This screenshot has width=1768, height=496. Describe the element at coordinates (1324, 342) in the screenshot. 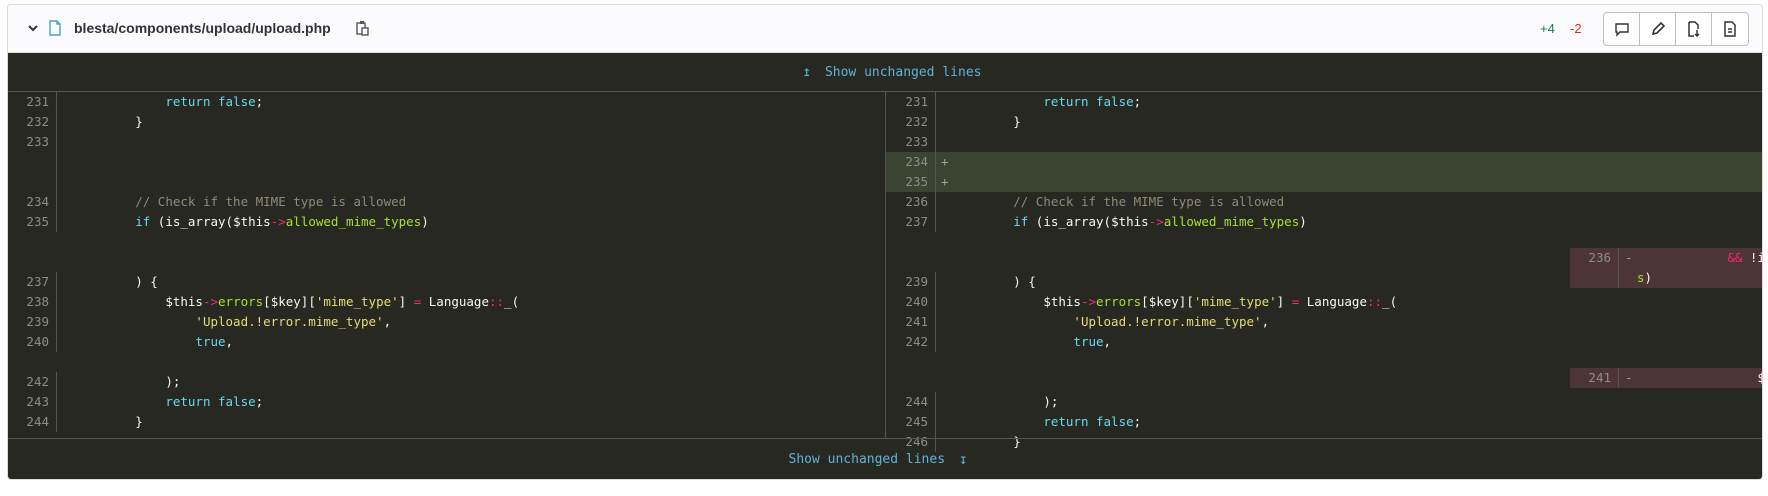

I see `diff-line: 242 true,` at that location.